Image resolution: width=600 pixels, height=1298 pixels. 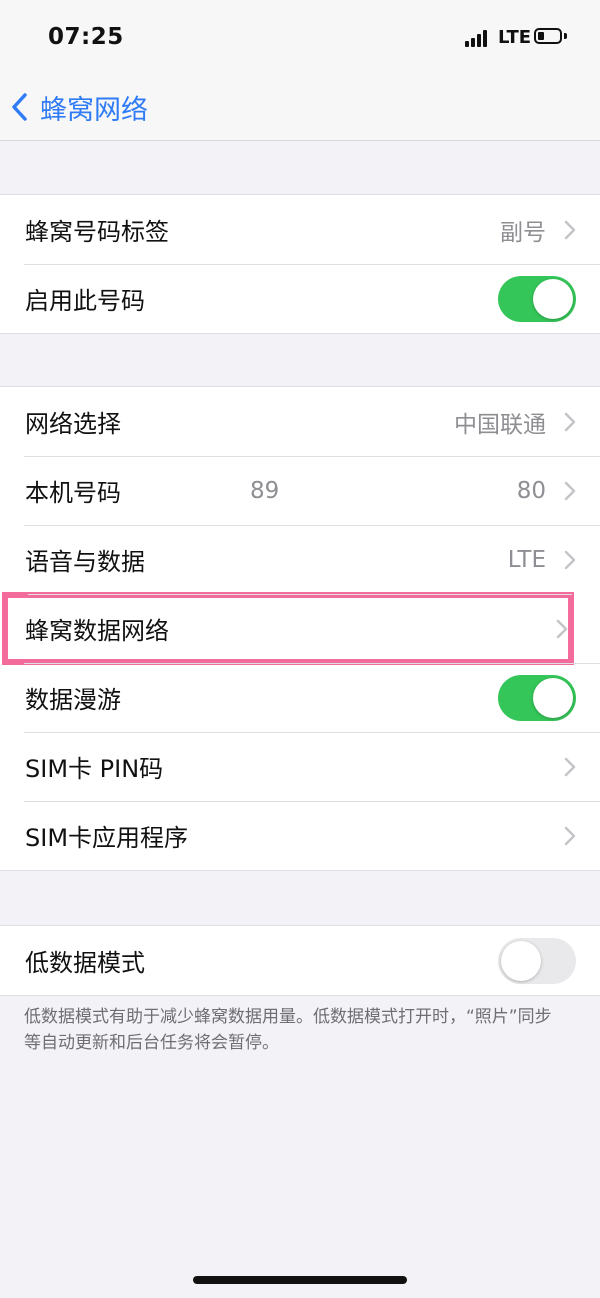 I want to click on group-low-data: 低数据模式, so click(x=300, y=960).